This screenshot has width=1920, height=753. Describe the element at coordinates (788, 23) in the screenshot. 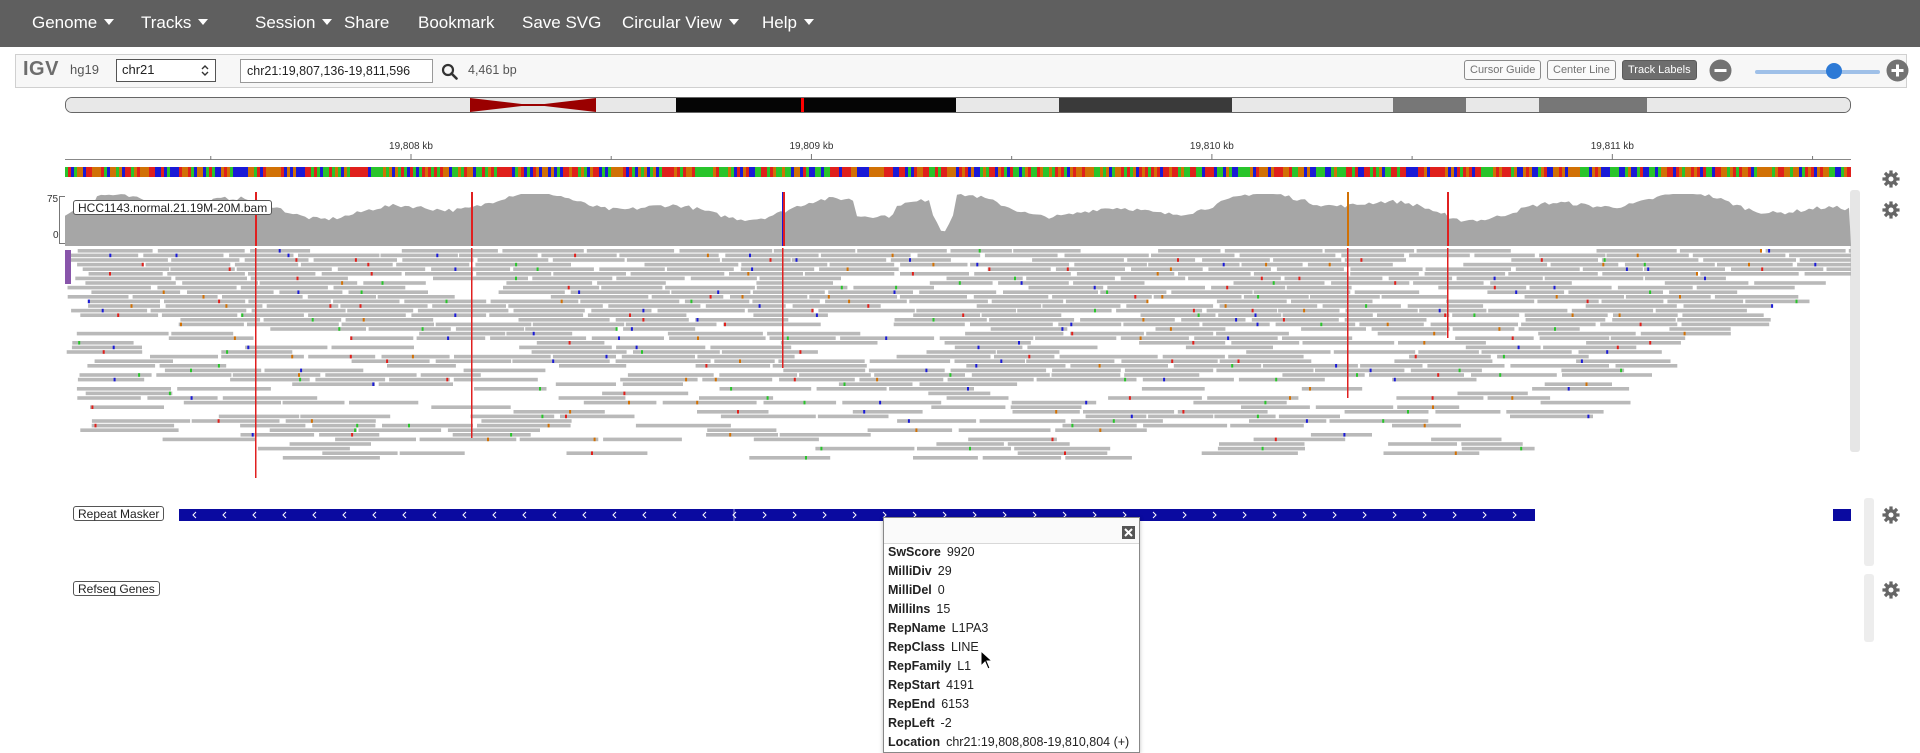

I see `menu-help: Help` at that location.